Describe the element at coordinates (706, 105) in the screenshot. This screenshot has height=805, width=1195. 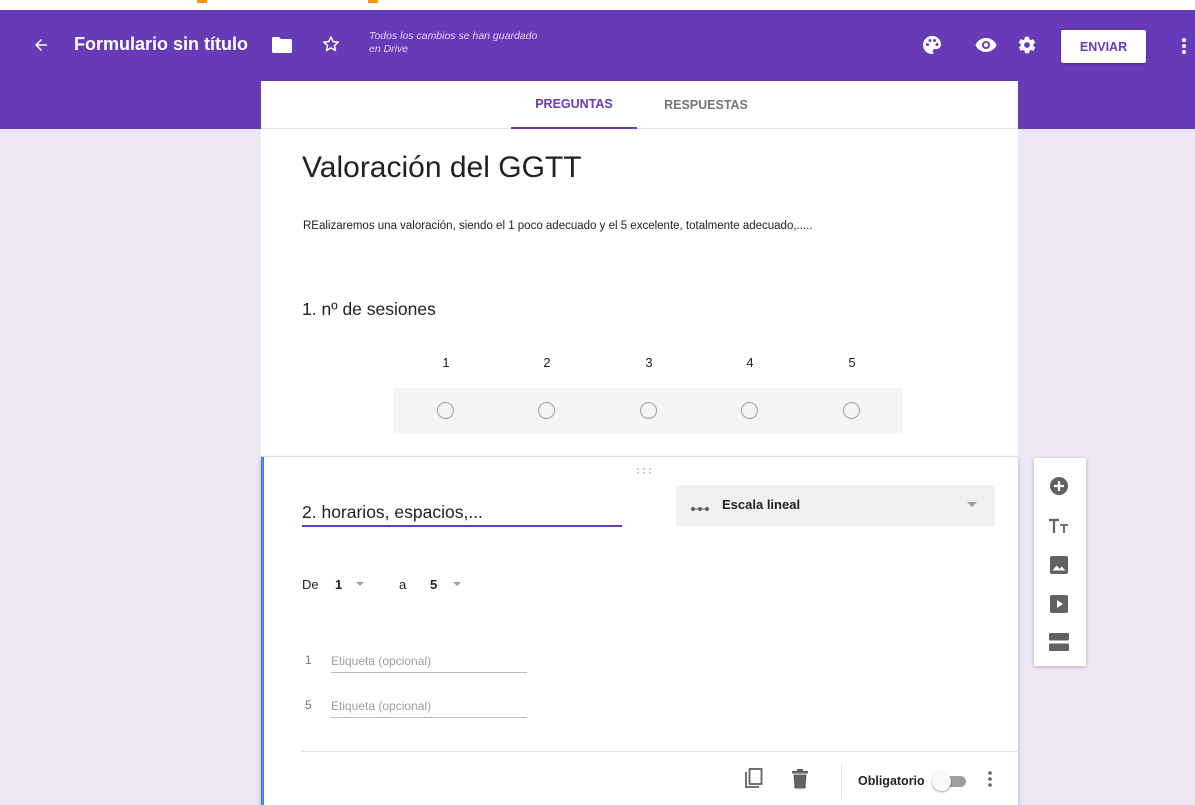
I see `tab-responses: RESPUESTAS` at that location.